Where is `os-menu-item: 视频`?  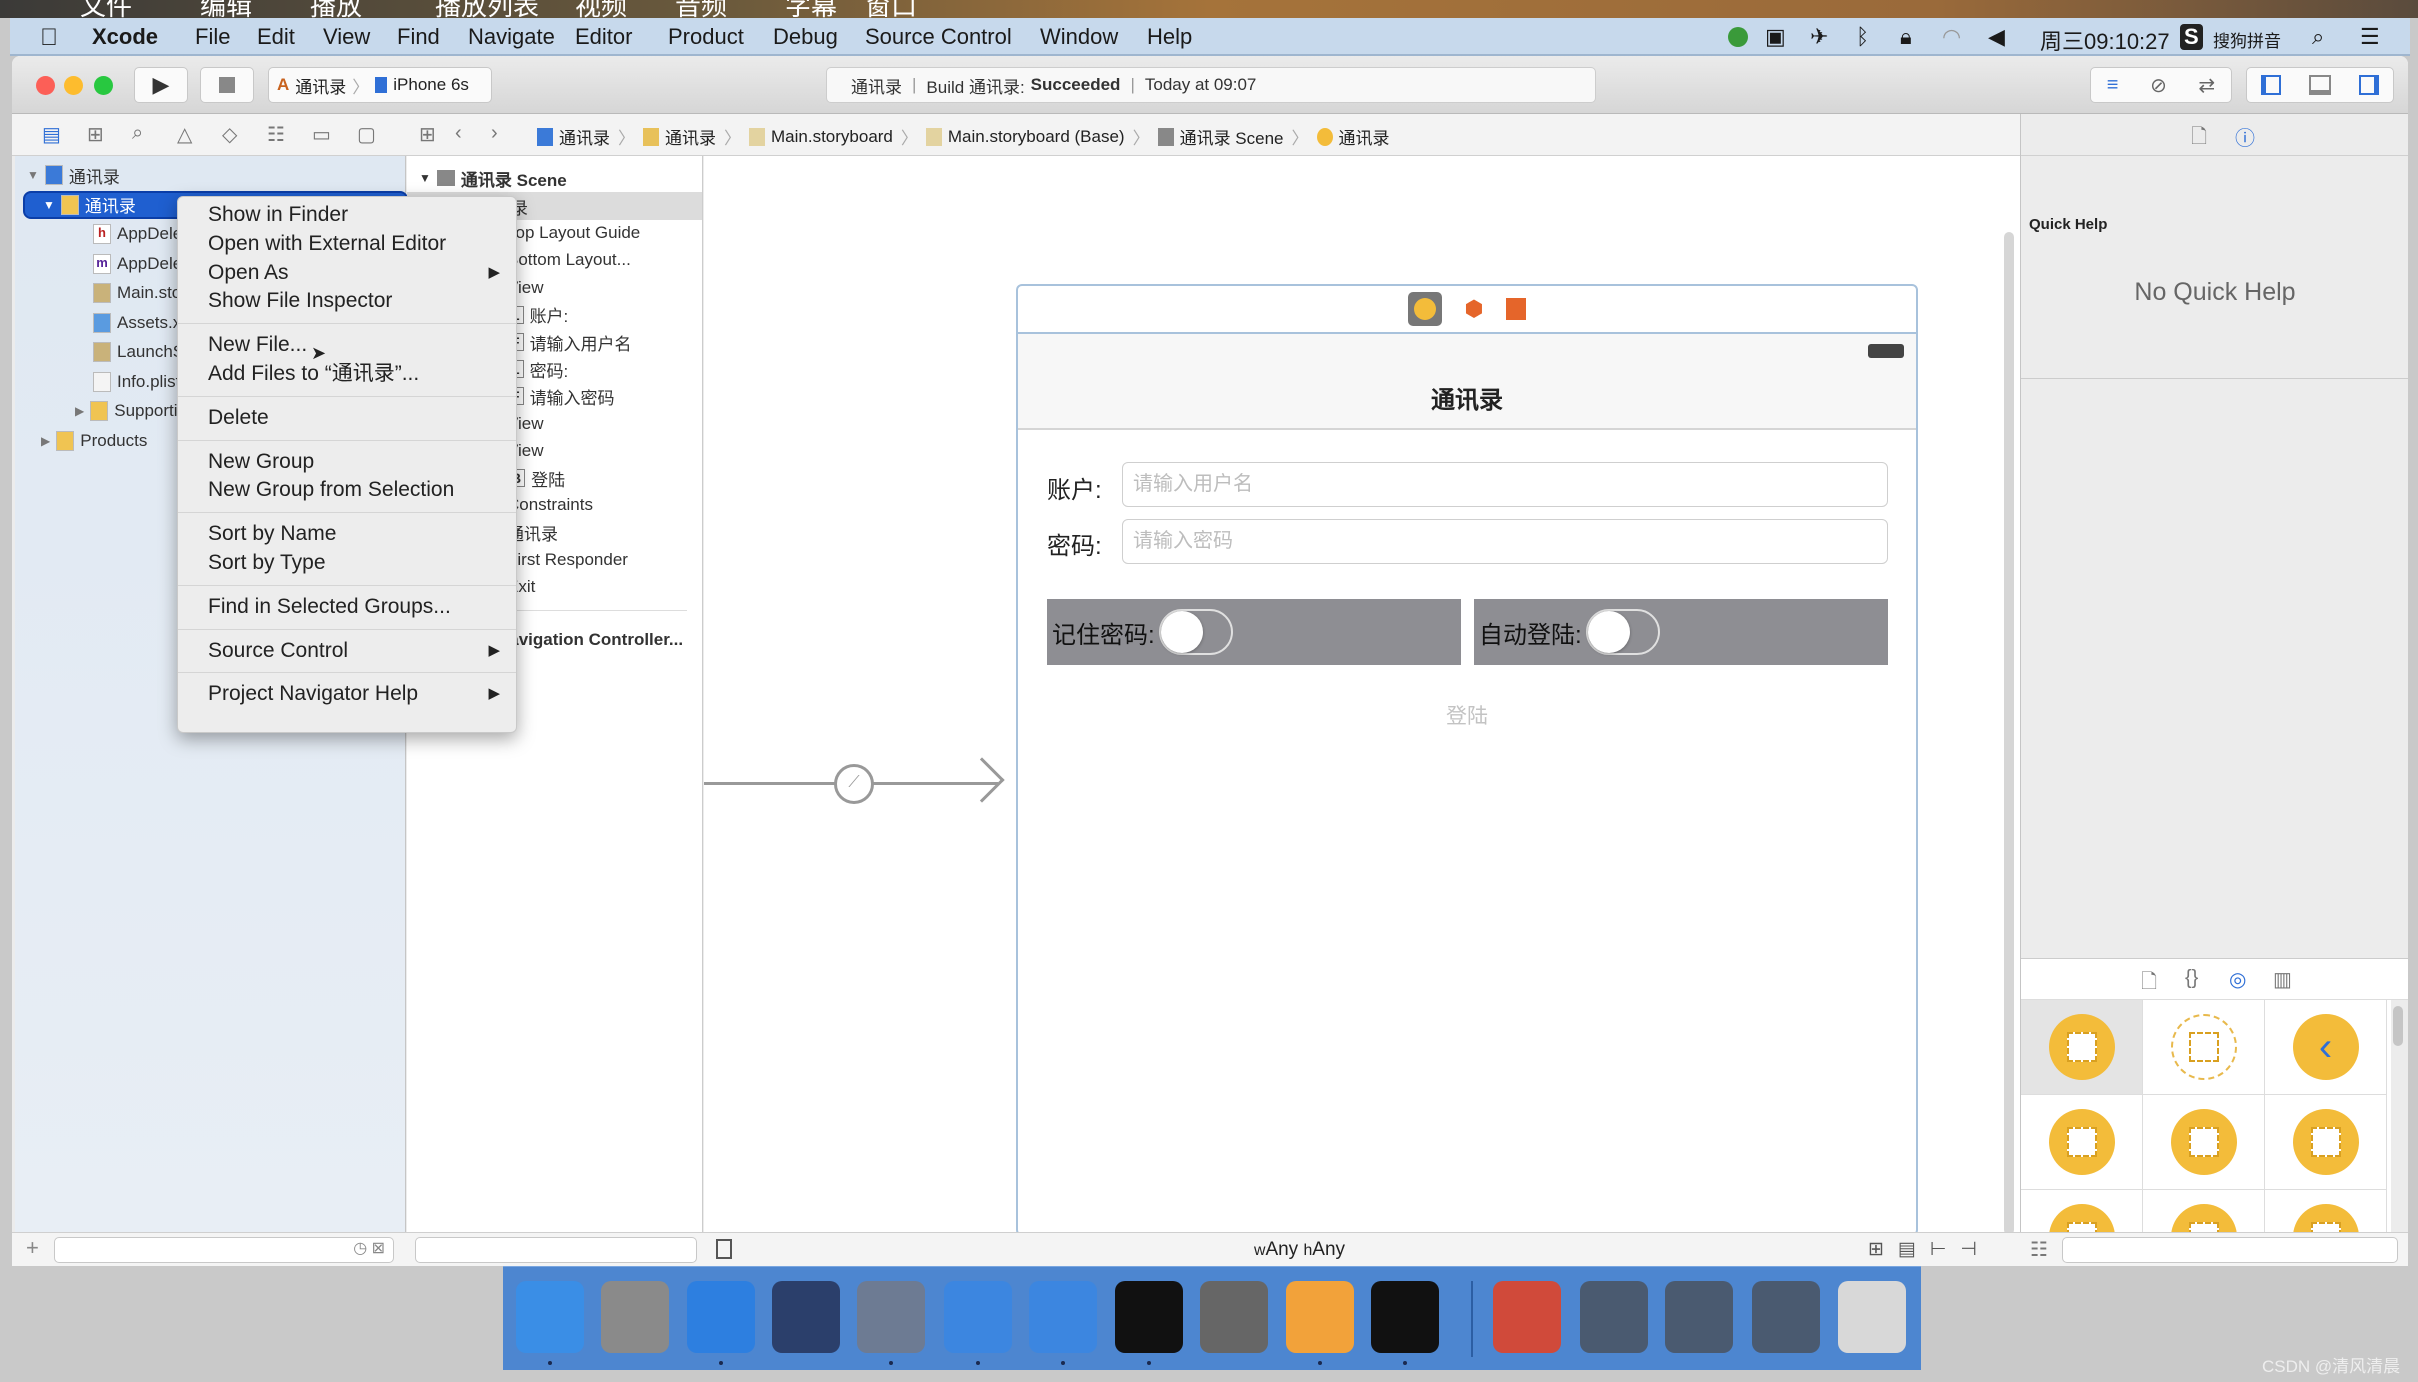 os-menu-item: 视频 is located at coordinates (601, 9).